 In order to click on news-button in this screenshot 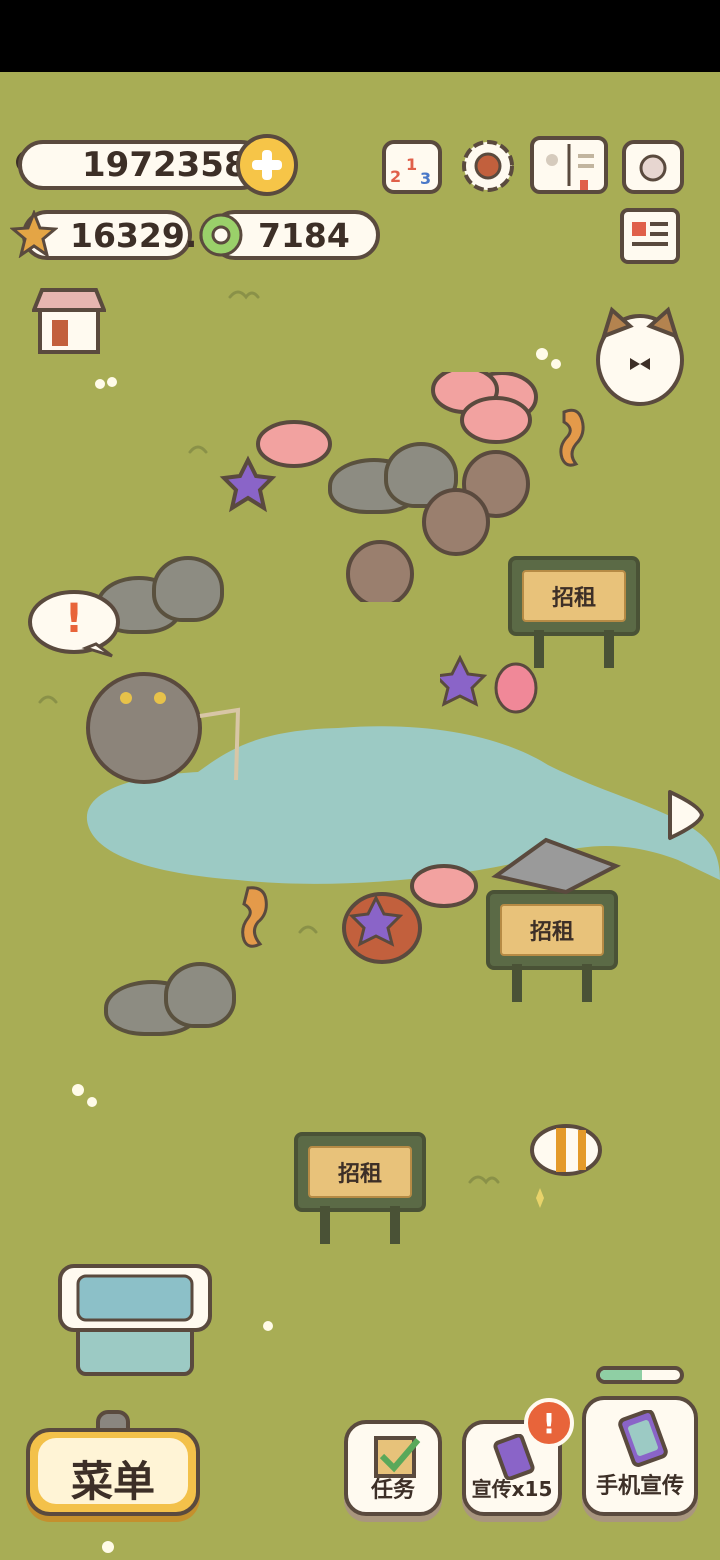, I will do `click(650, 236)`.